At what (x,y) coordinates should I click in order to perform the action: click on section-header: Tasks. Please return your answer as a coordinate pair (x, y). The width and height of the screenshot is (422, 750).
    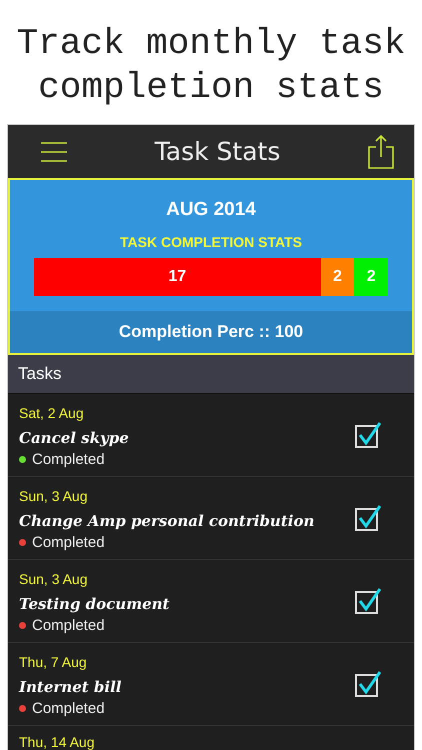
    Looking at the image, I should click on (211, 374).